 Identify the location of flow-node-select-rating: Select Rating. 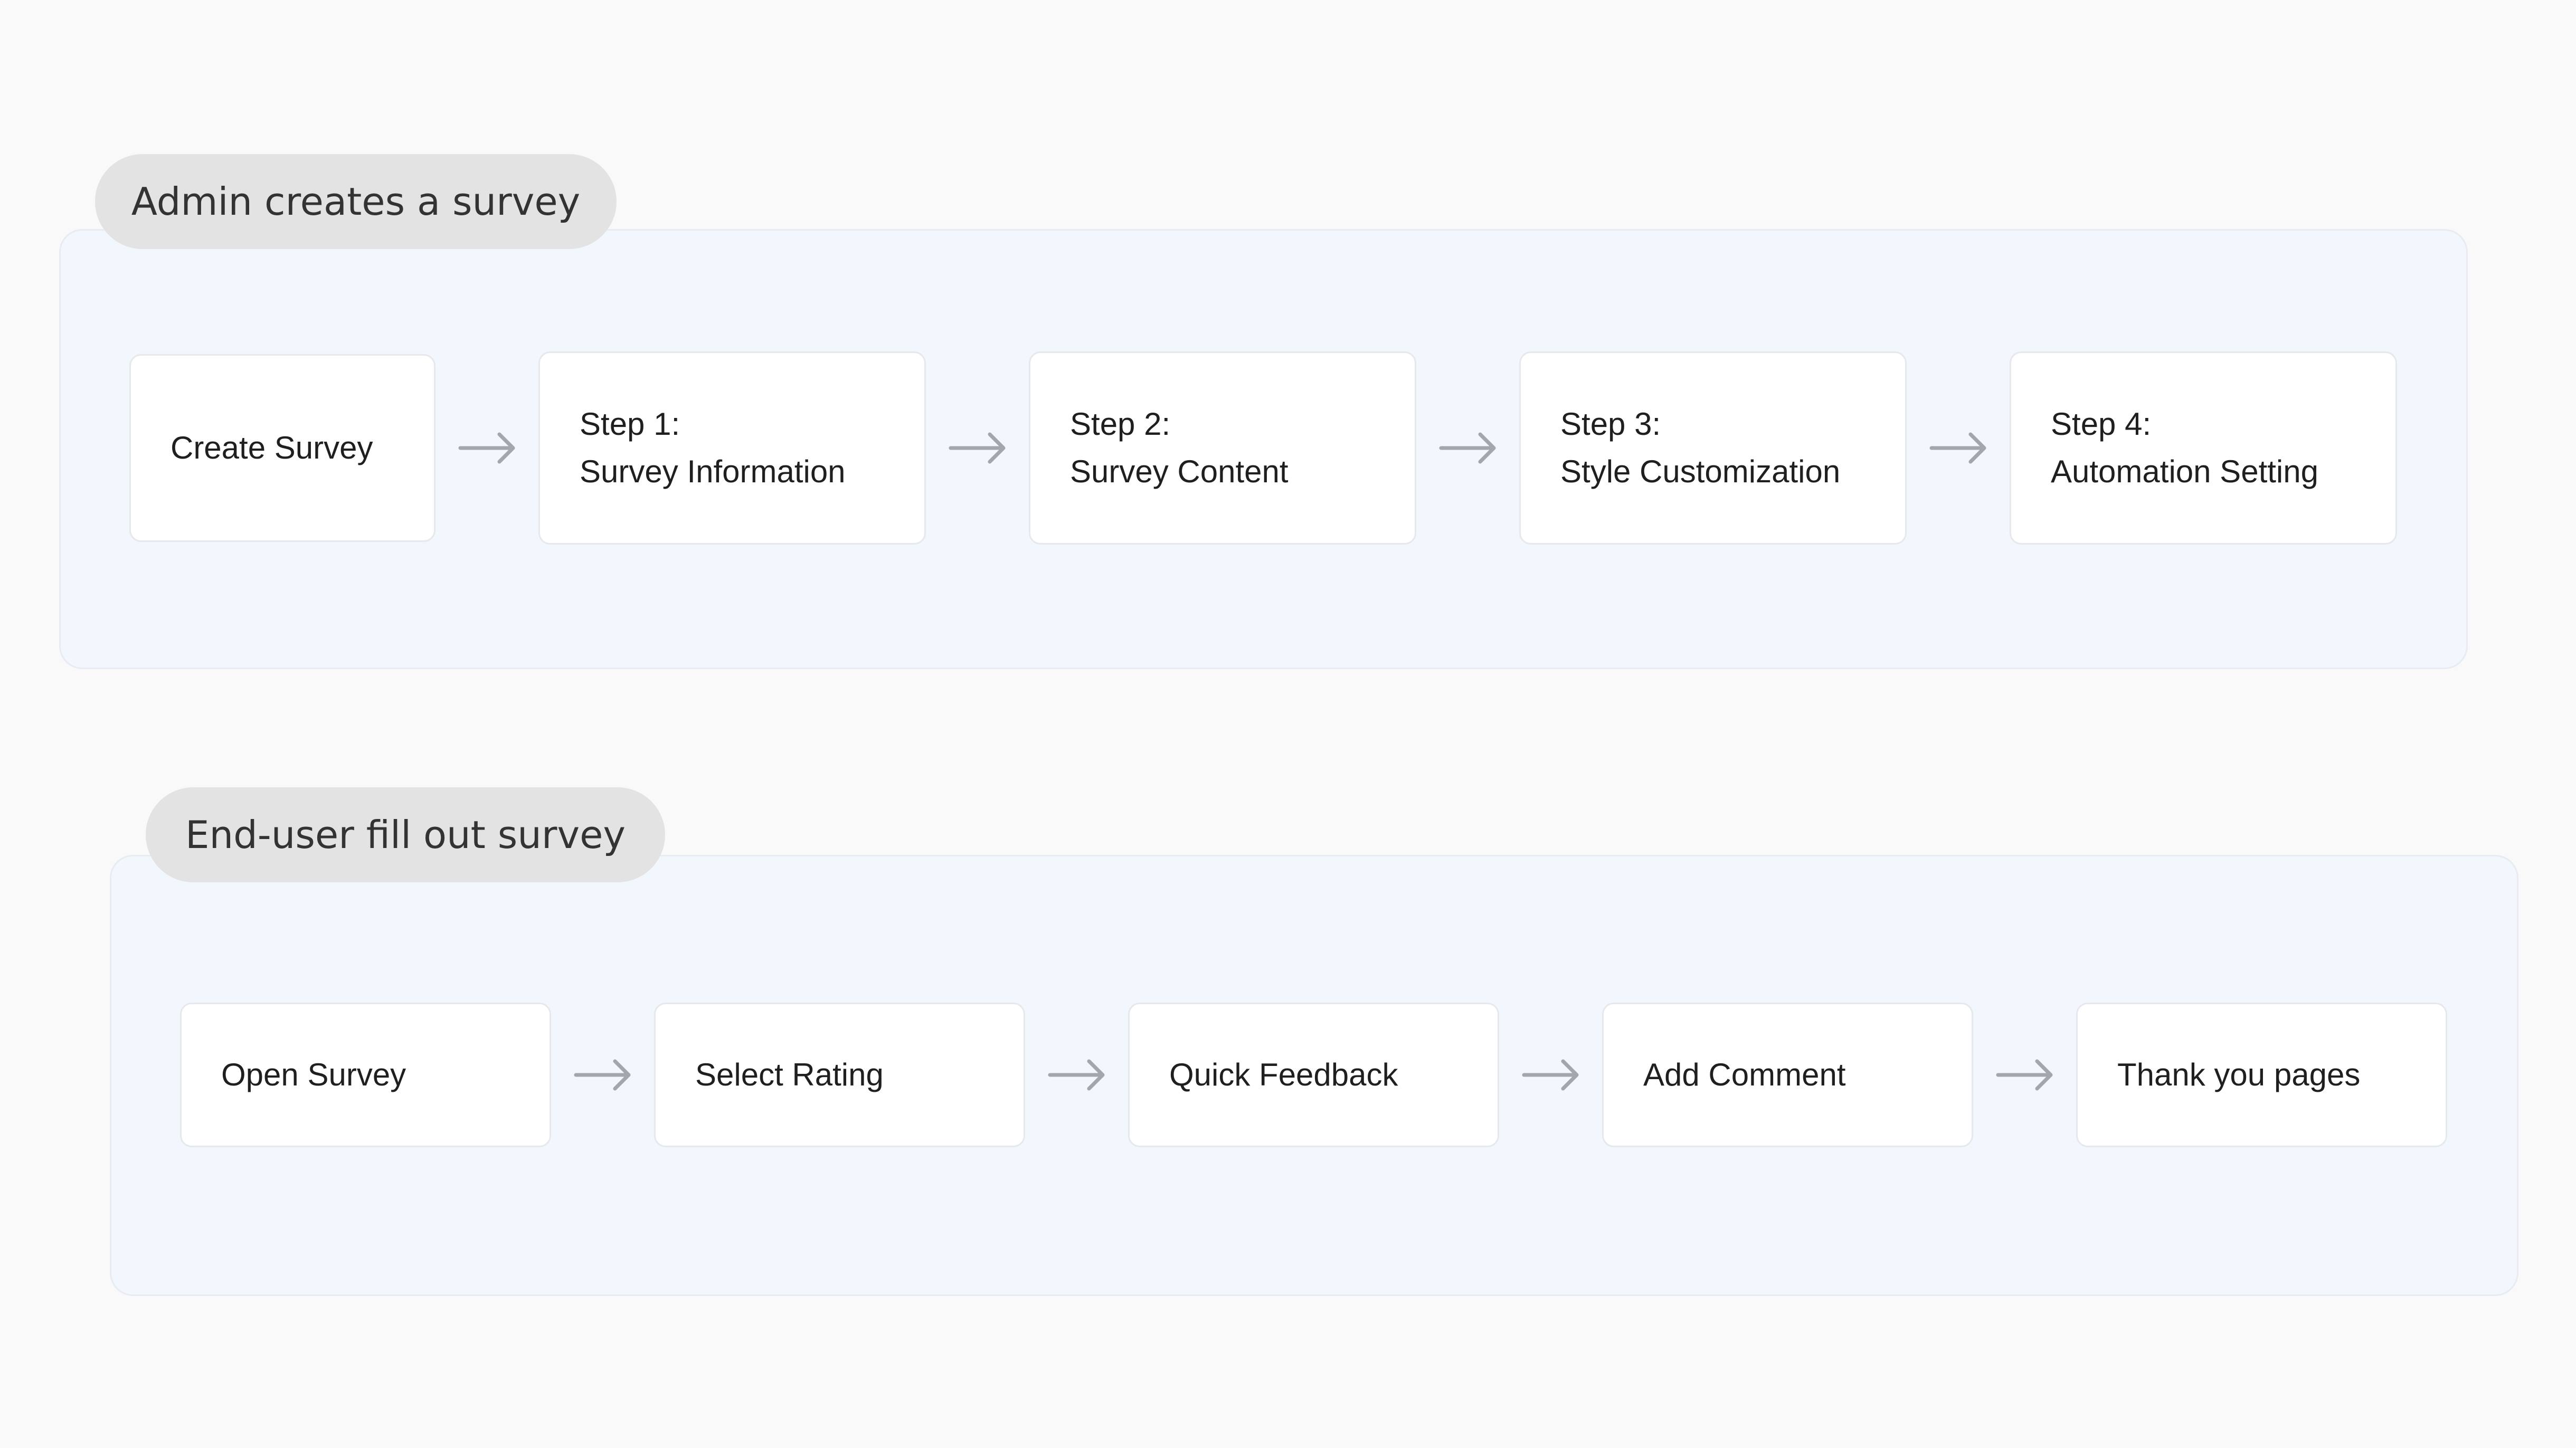
(839, 1075).